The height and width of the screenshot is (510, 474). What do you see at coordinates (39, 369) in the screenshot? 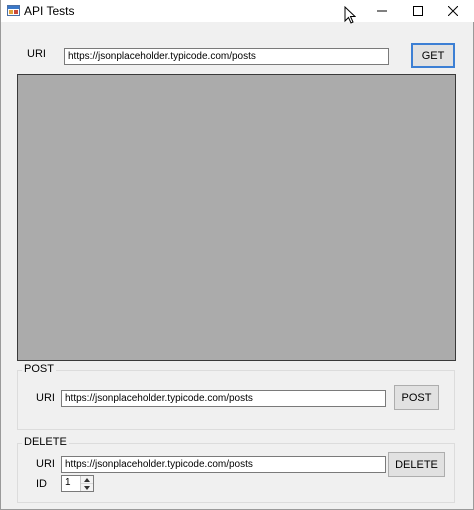
I see `post-group-title: POST` at bounding box center [39, 369].